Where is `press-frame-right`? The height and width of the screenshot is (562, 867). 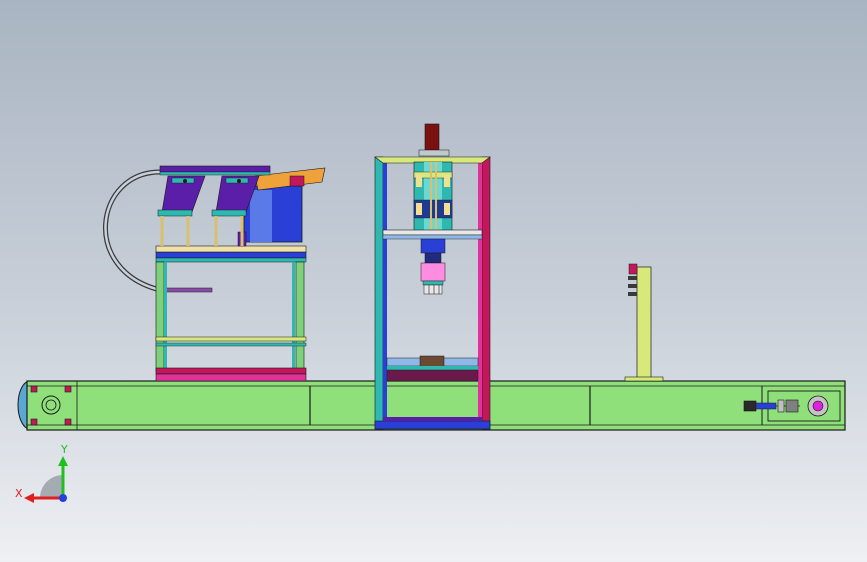 press-frame-right is located at coordinates (486, 293).